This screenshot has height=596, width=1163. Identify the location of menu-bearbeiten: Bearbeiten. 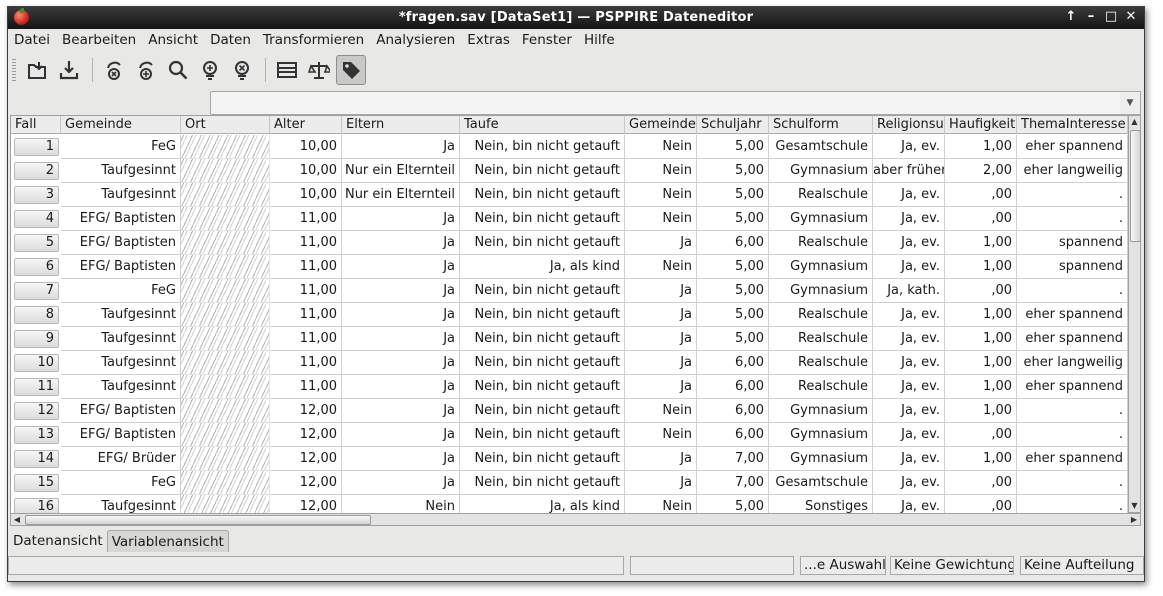
(99, 40).